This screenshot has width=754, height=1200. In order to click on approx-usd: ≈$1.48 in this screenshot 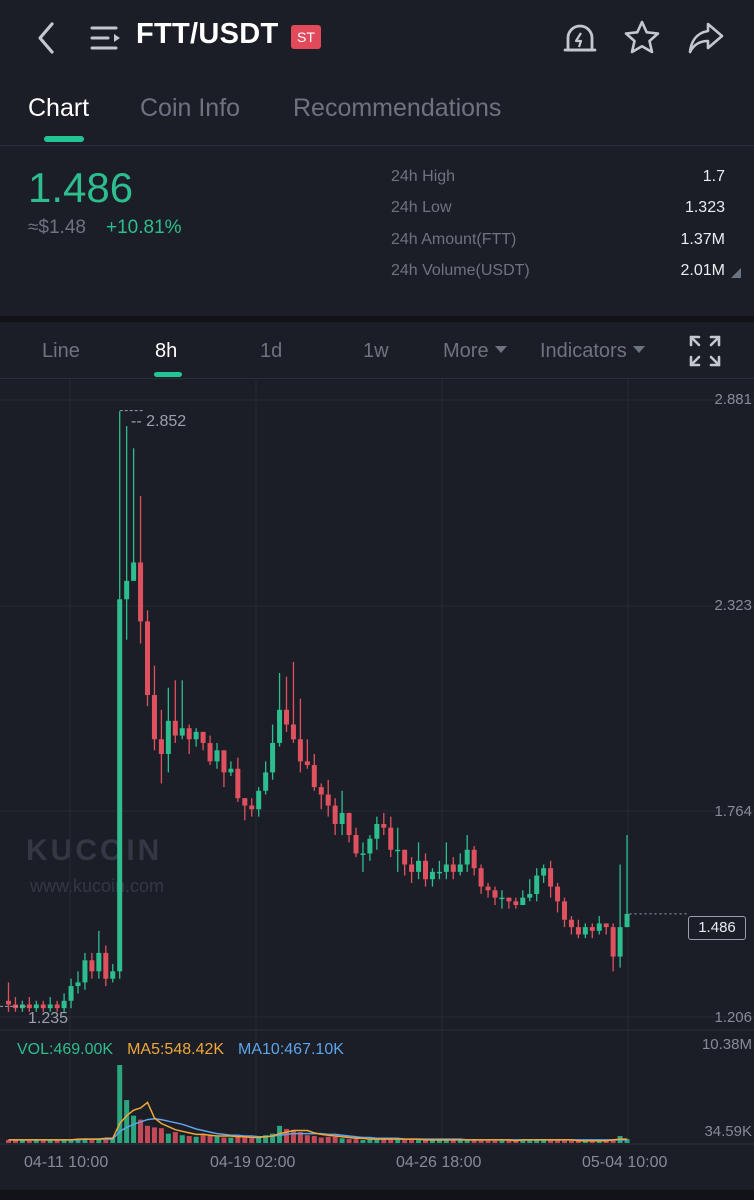, I will do `click(57, 227)`.